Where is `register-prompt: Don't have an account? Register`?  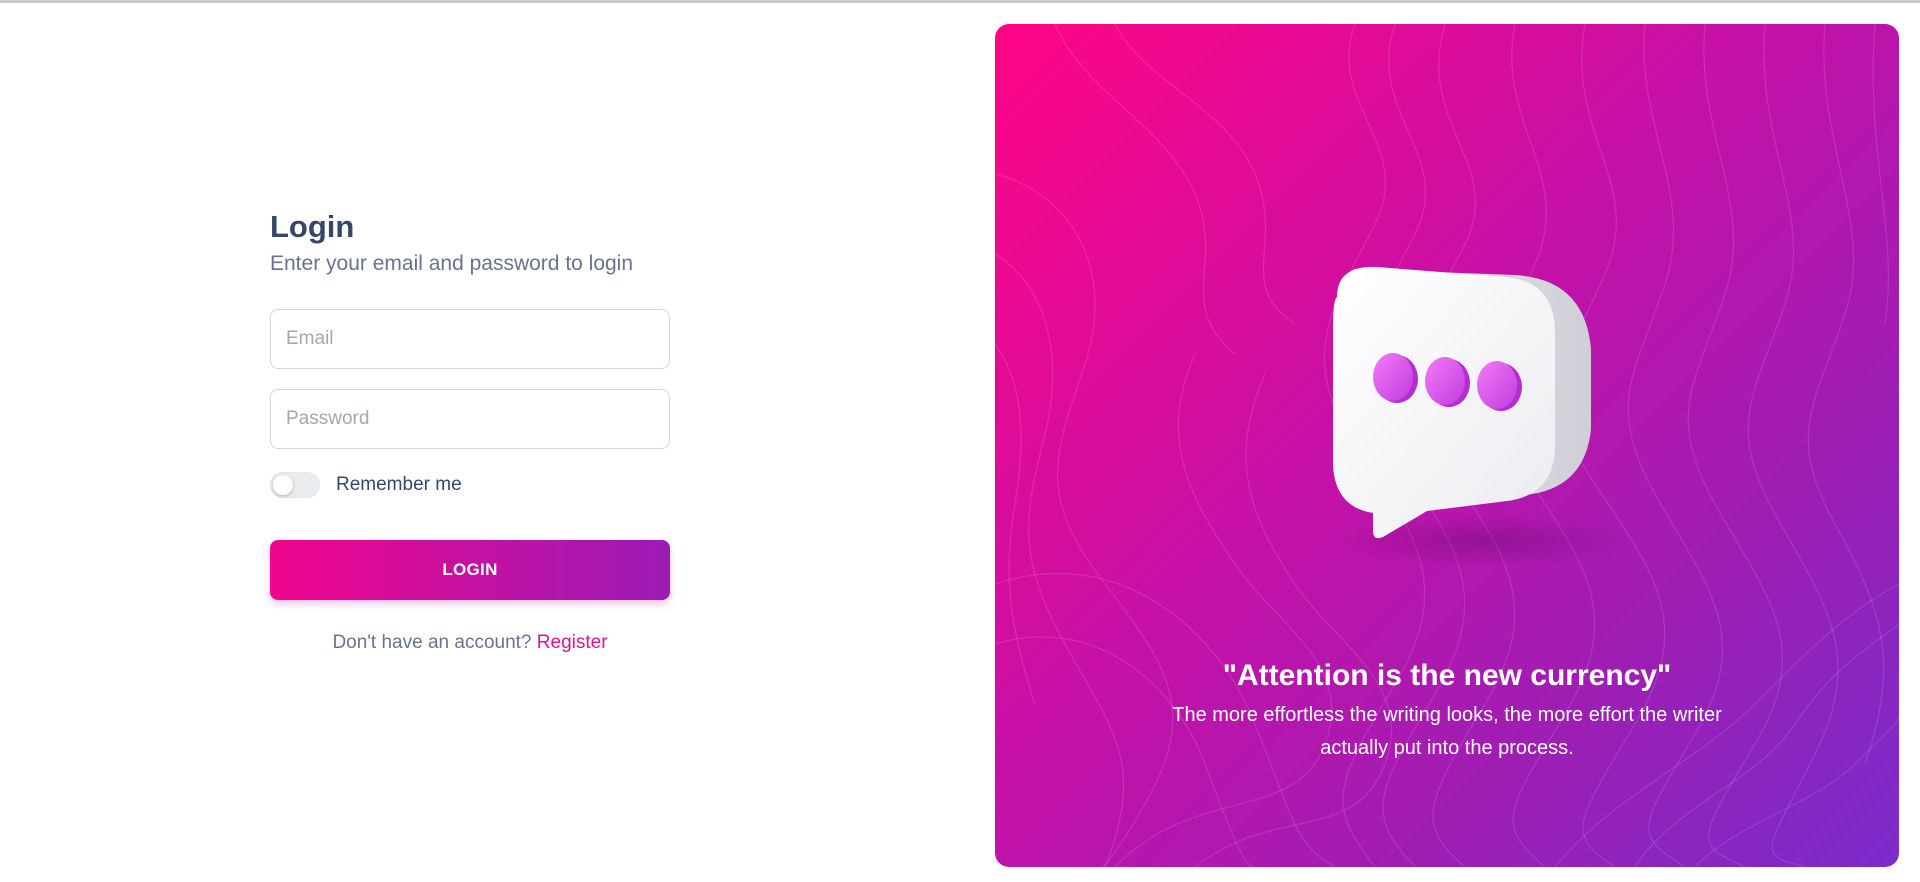 register-prompt: Don't have an account? Register is located at coordinates (470, 643).